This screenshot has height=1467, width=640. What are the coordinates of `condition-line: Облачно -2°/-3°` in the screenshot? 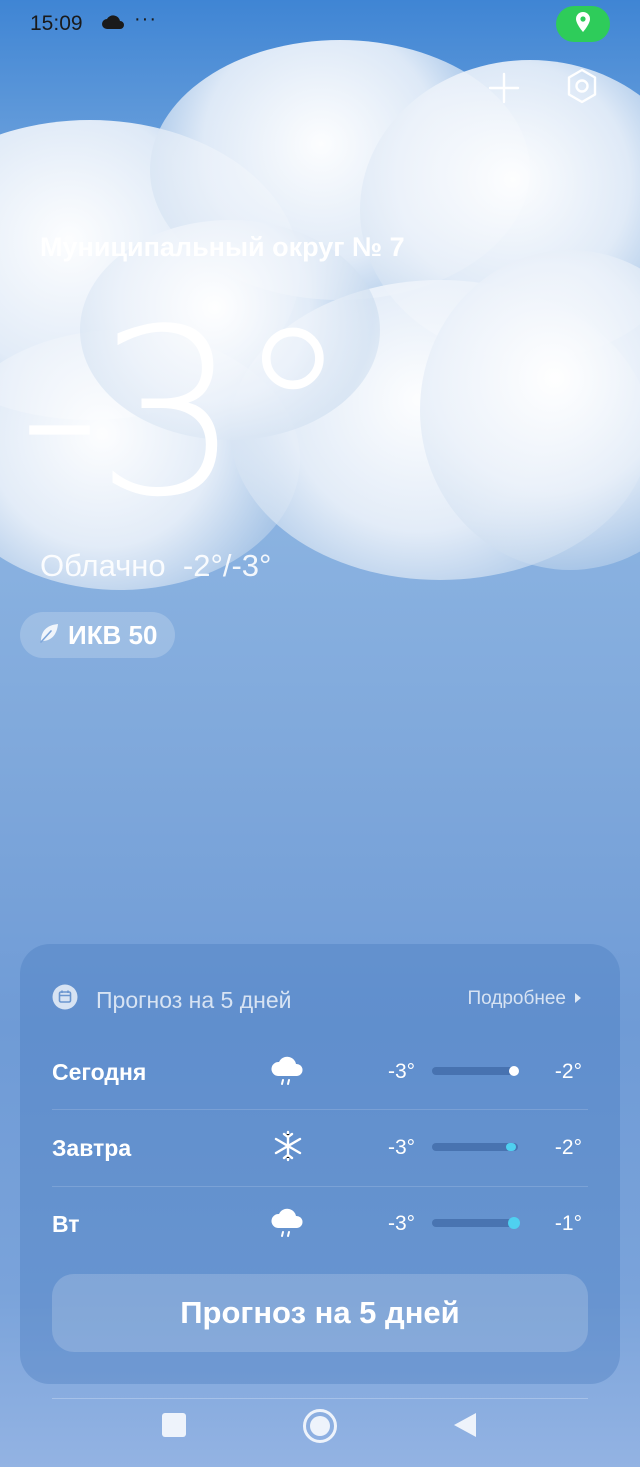 It's located at (155, 566).